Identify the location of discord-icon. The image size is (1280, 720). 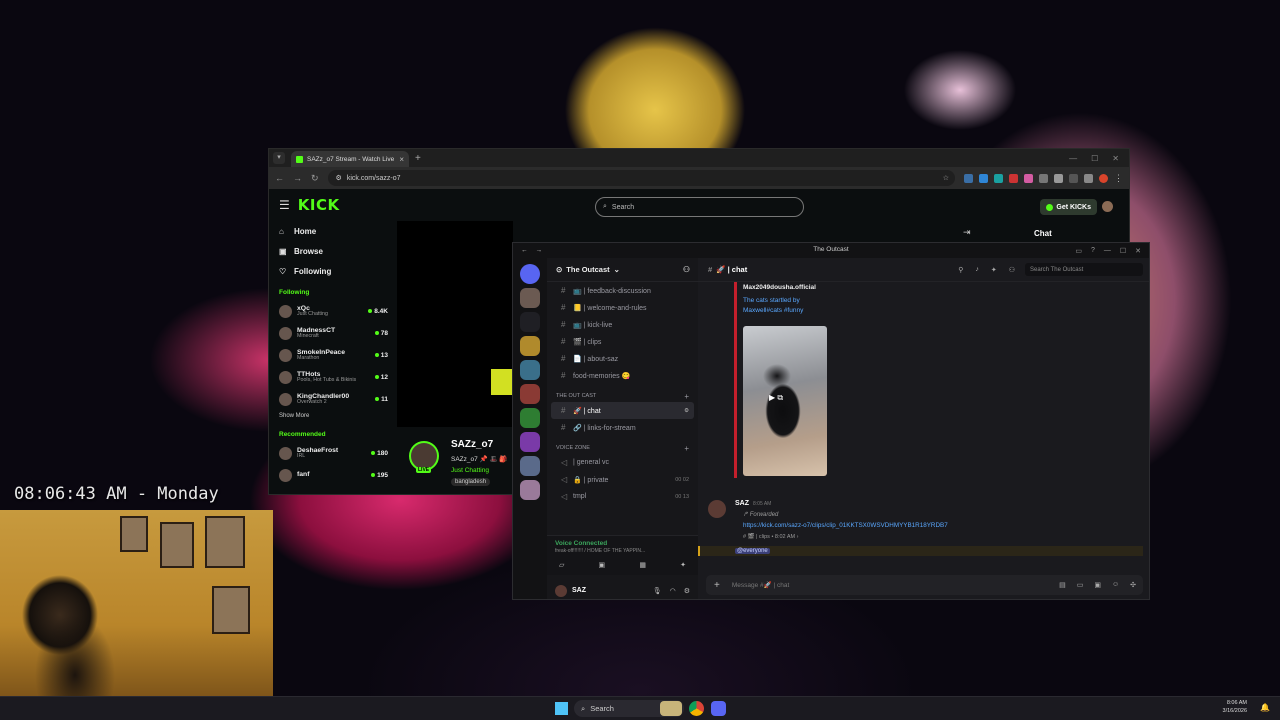
(718, 708).